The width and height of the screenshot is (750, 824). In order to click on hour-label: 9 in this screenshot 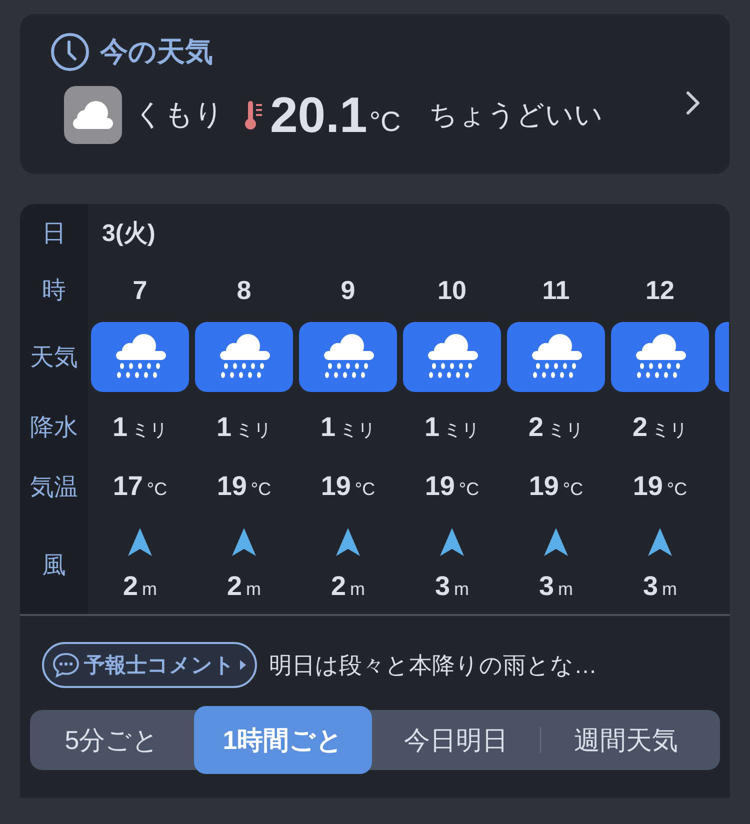, I will do `click(348, 290)`.